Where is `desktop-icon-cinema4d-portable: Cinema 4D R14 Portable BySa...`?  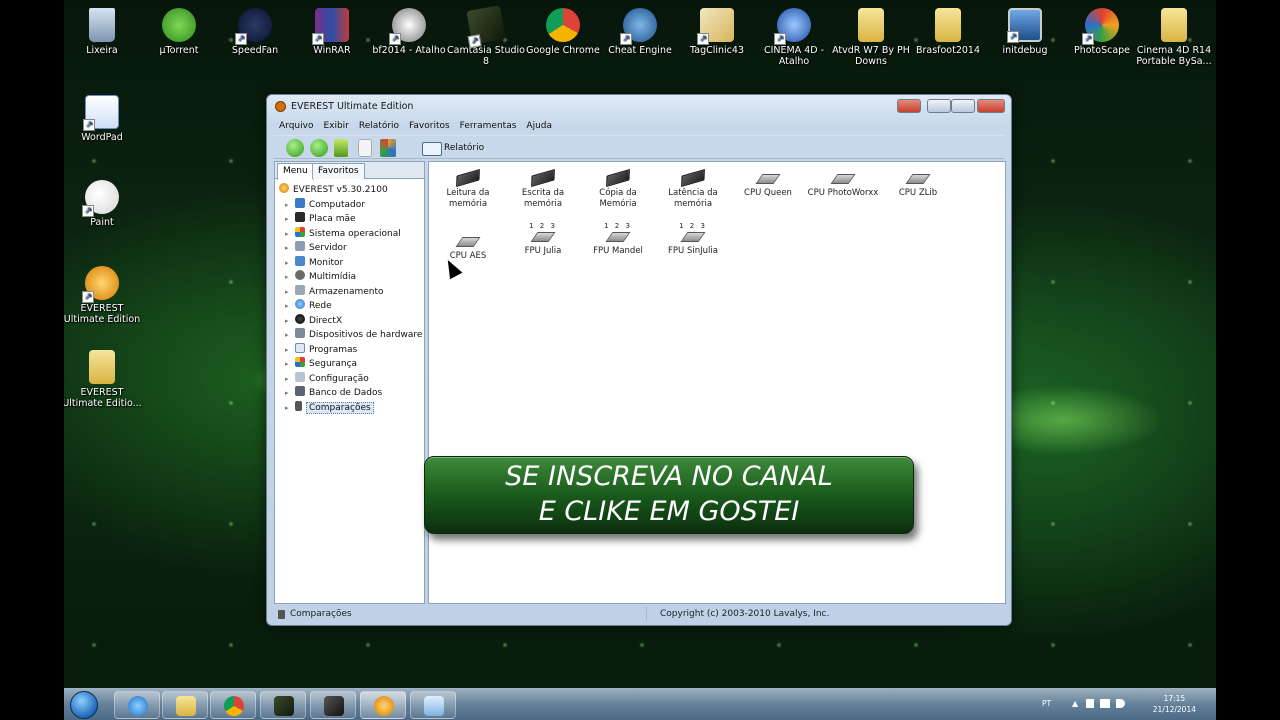 desktop-icon-cinema4d-portable: Cinema 4D R14 Portable BySa... is located at coordinates (1173, 37).